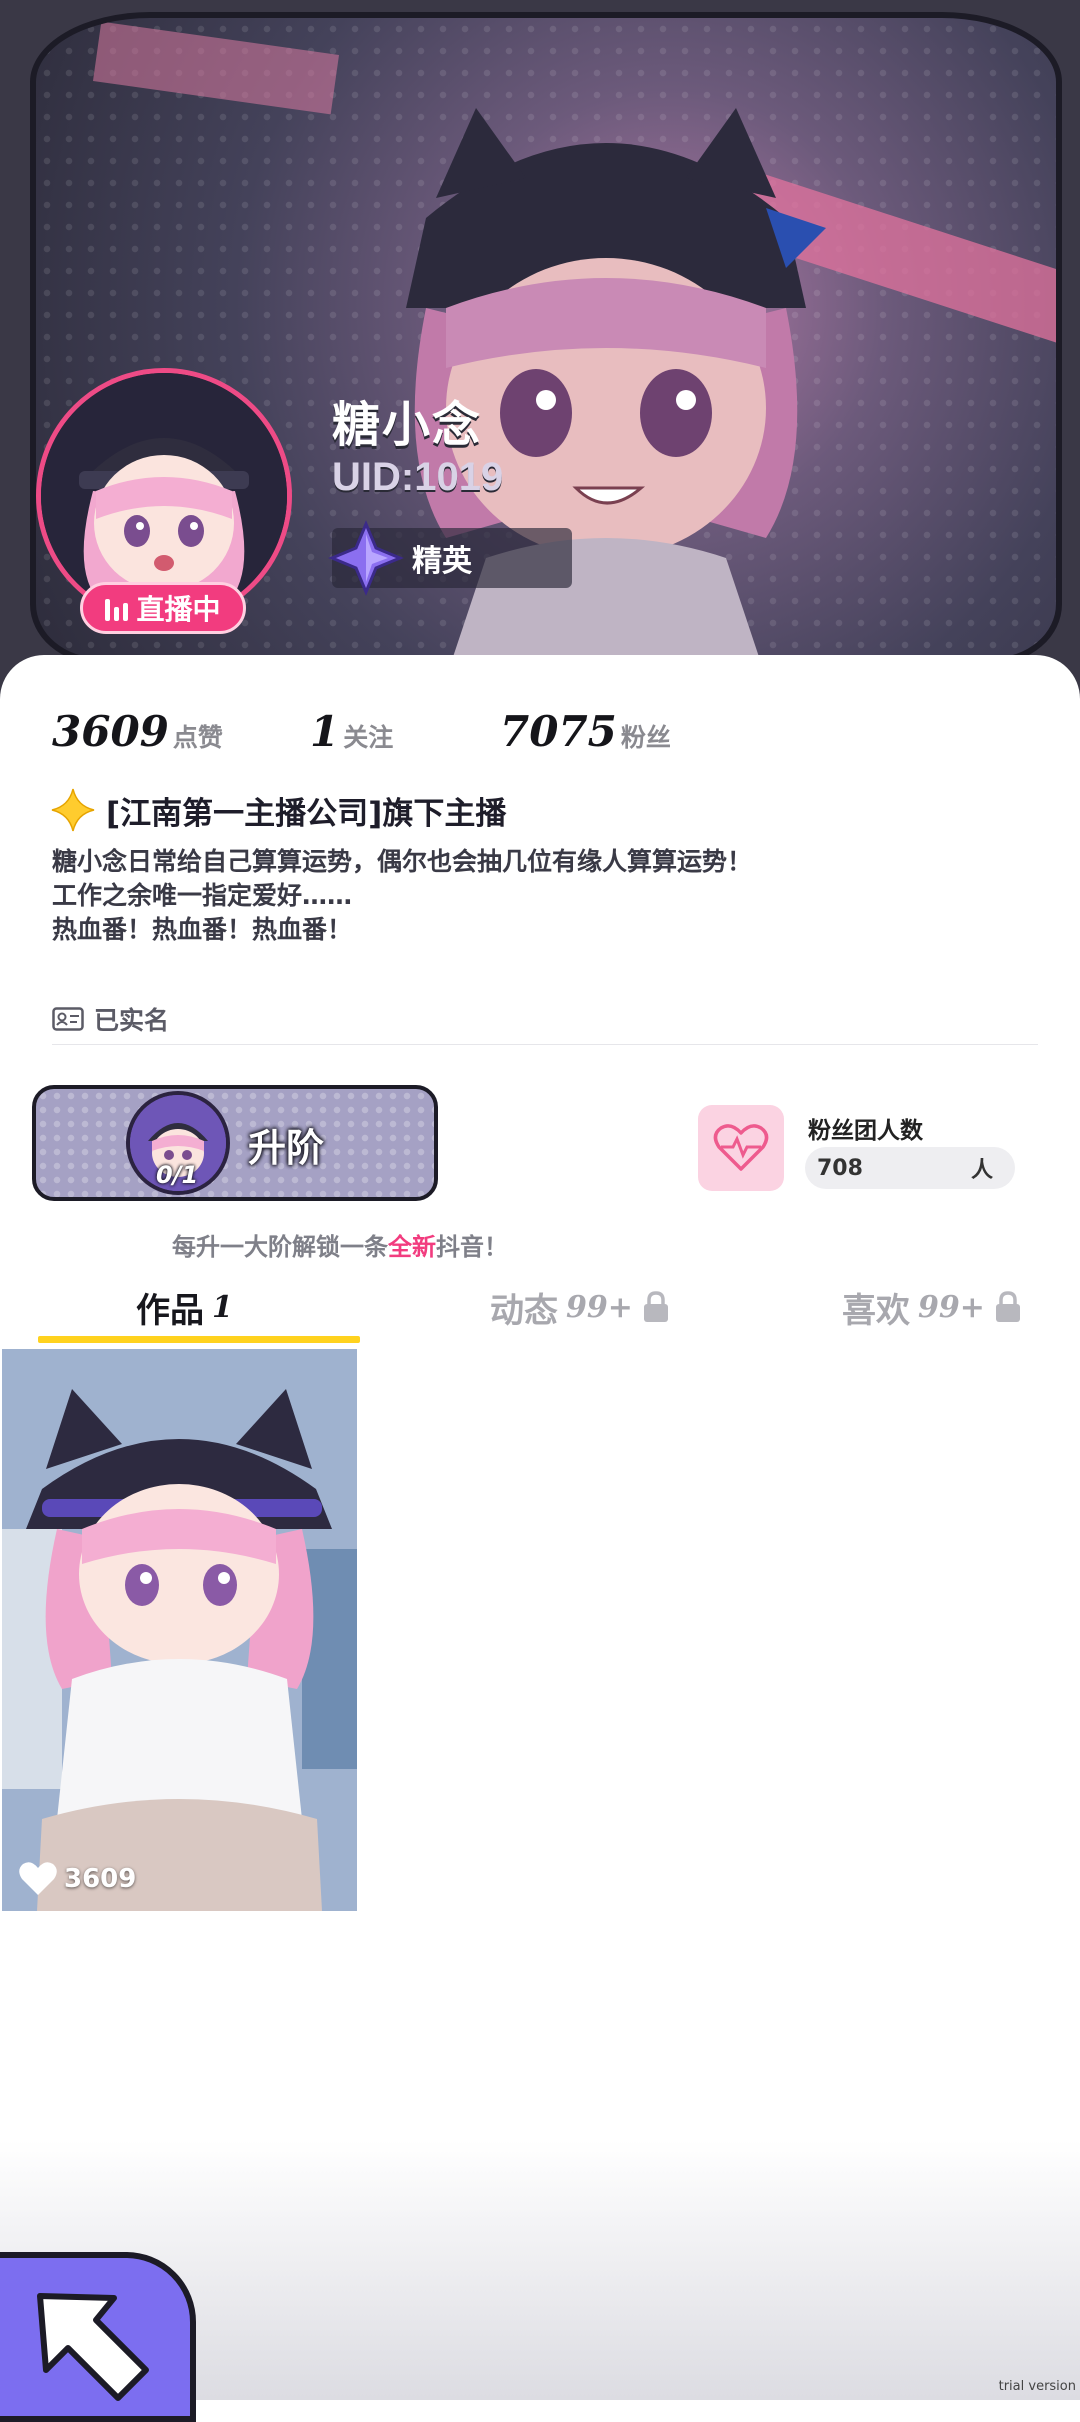 The image size is (1080, 2422). What do you see at coordinates (235, 1143) in the screenshot?
I see `level-up-button: 0/1 升阶` at bounding box center [235, 1143].